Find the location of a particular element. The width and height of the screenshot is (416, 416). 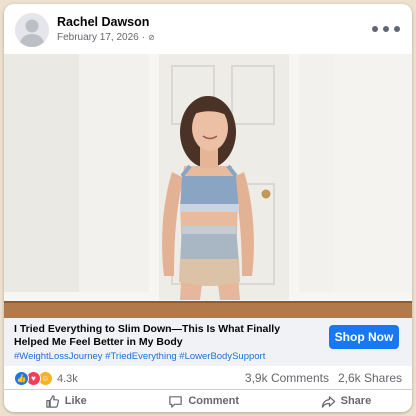

post-meta: February 17, 2026 · ⊘ is located at coordinates (106, 37).